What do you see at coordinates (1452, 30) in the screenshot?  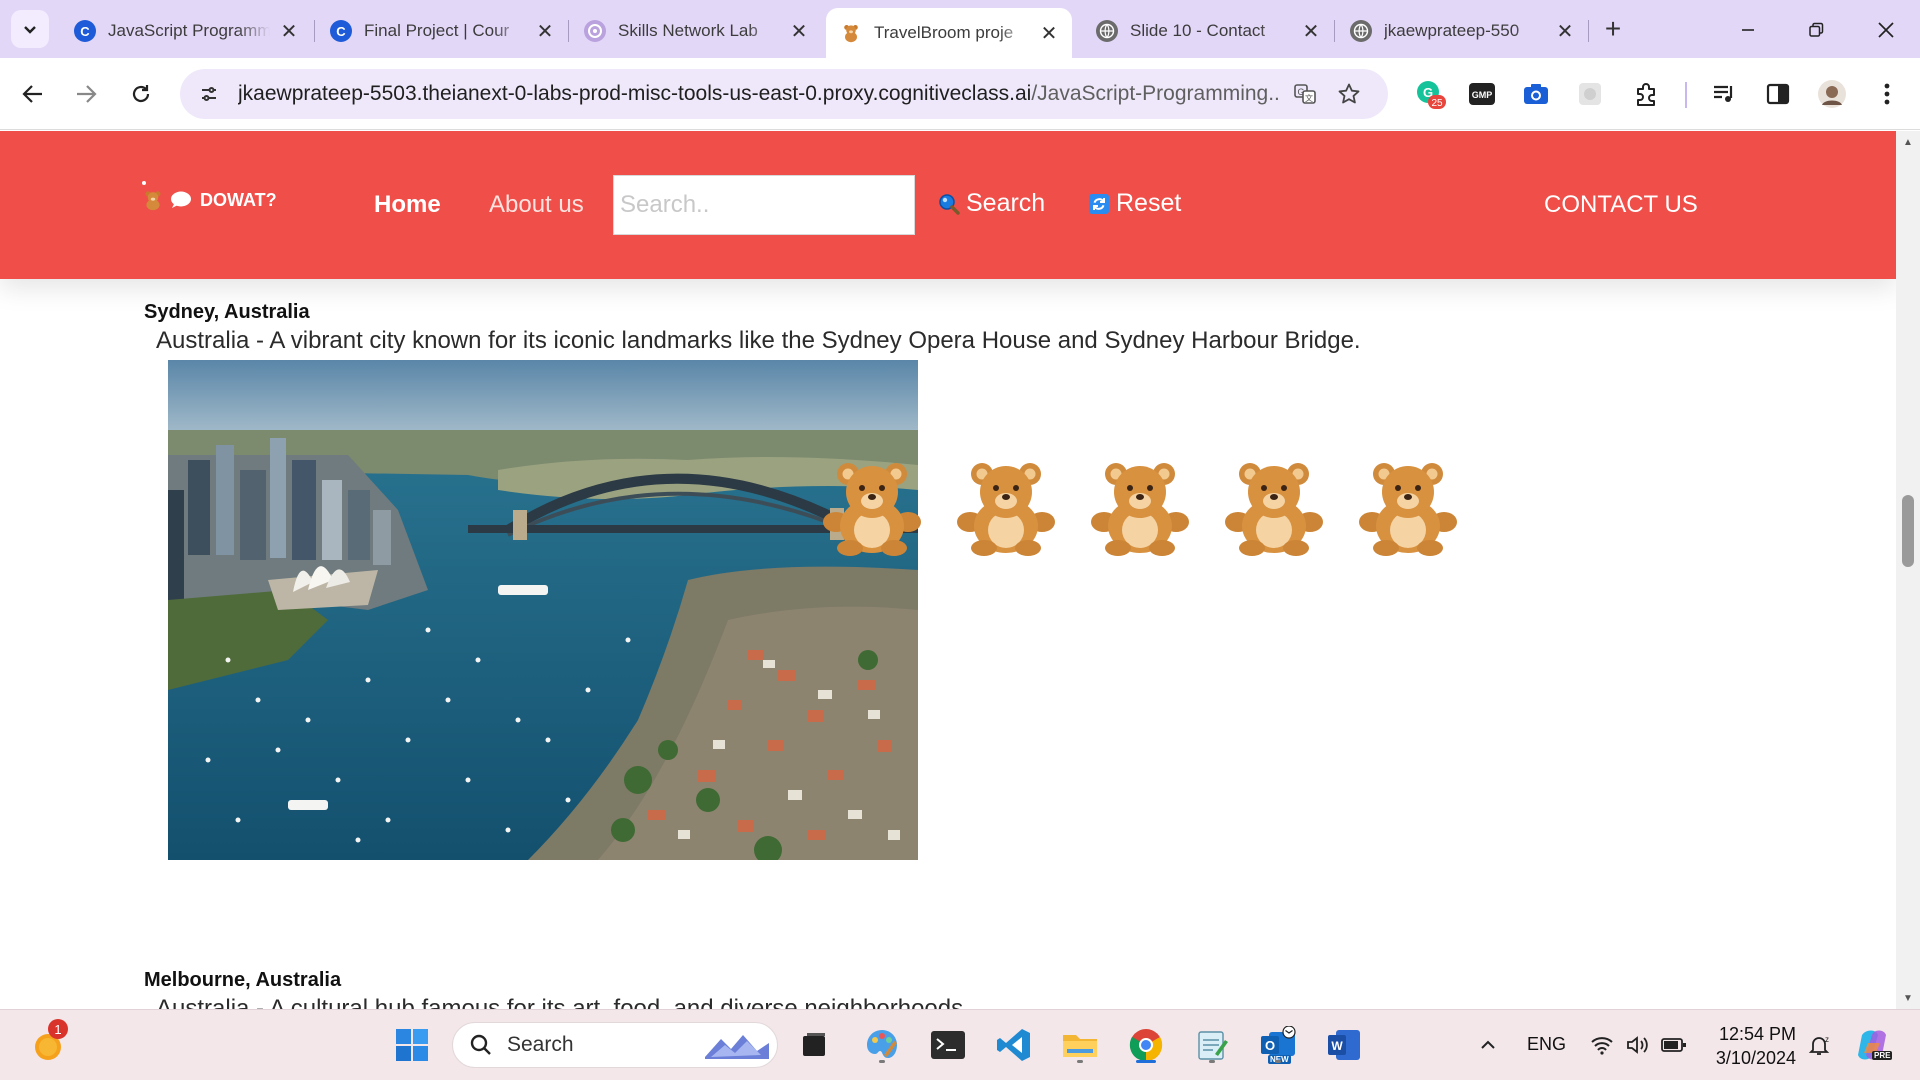 I see `tab-title: jkaewprateep-550` at bounding box center [1452, 30].